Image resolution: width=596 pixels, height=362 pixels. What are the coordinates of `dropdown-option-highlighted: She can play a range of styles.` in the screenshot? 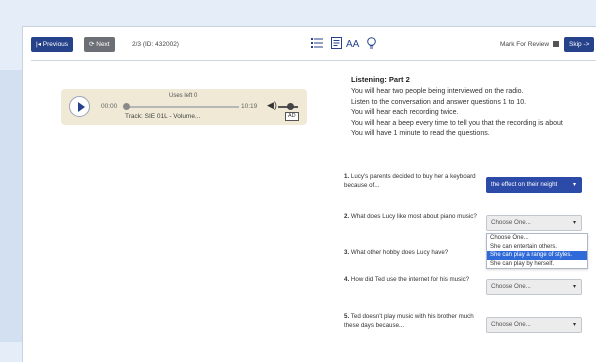 It's located at (537, 255).